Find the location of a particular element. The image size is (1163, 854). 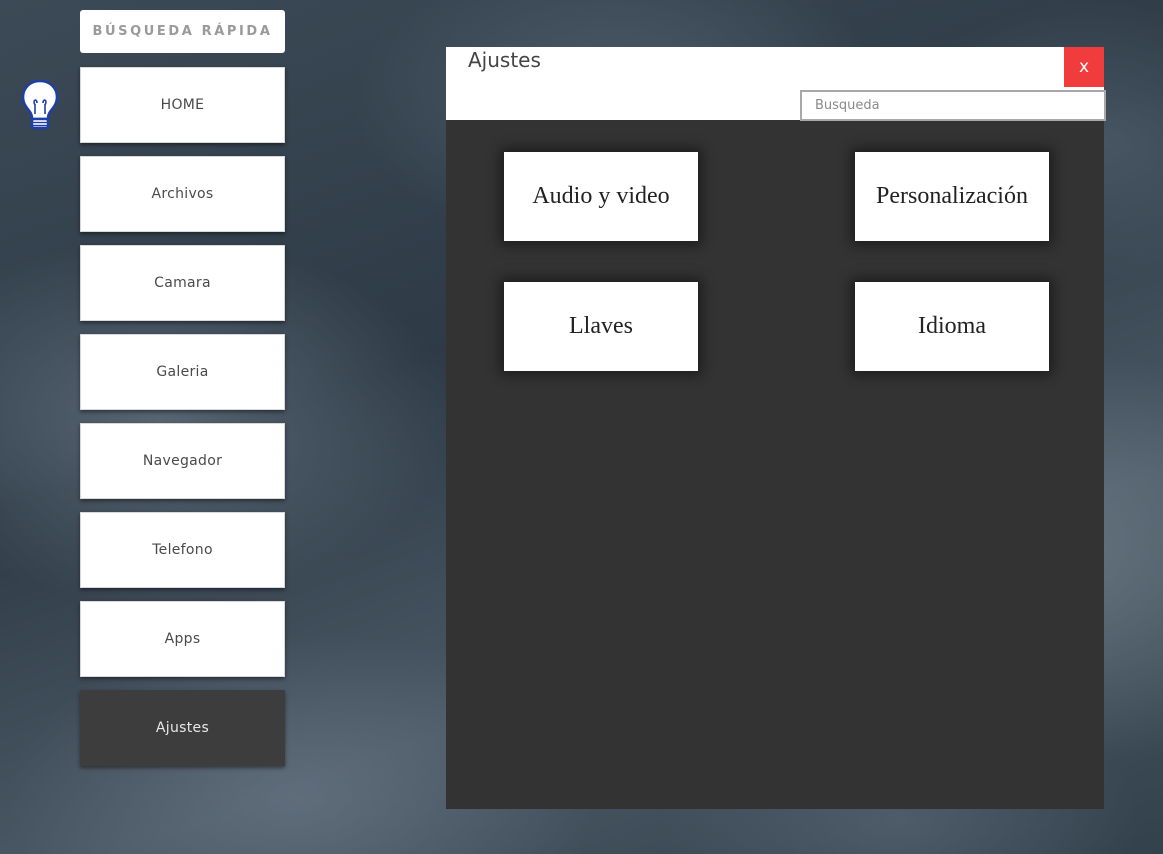

sidebar-item-navegador: Navegador is located at coordinates (182, 461).